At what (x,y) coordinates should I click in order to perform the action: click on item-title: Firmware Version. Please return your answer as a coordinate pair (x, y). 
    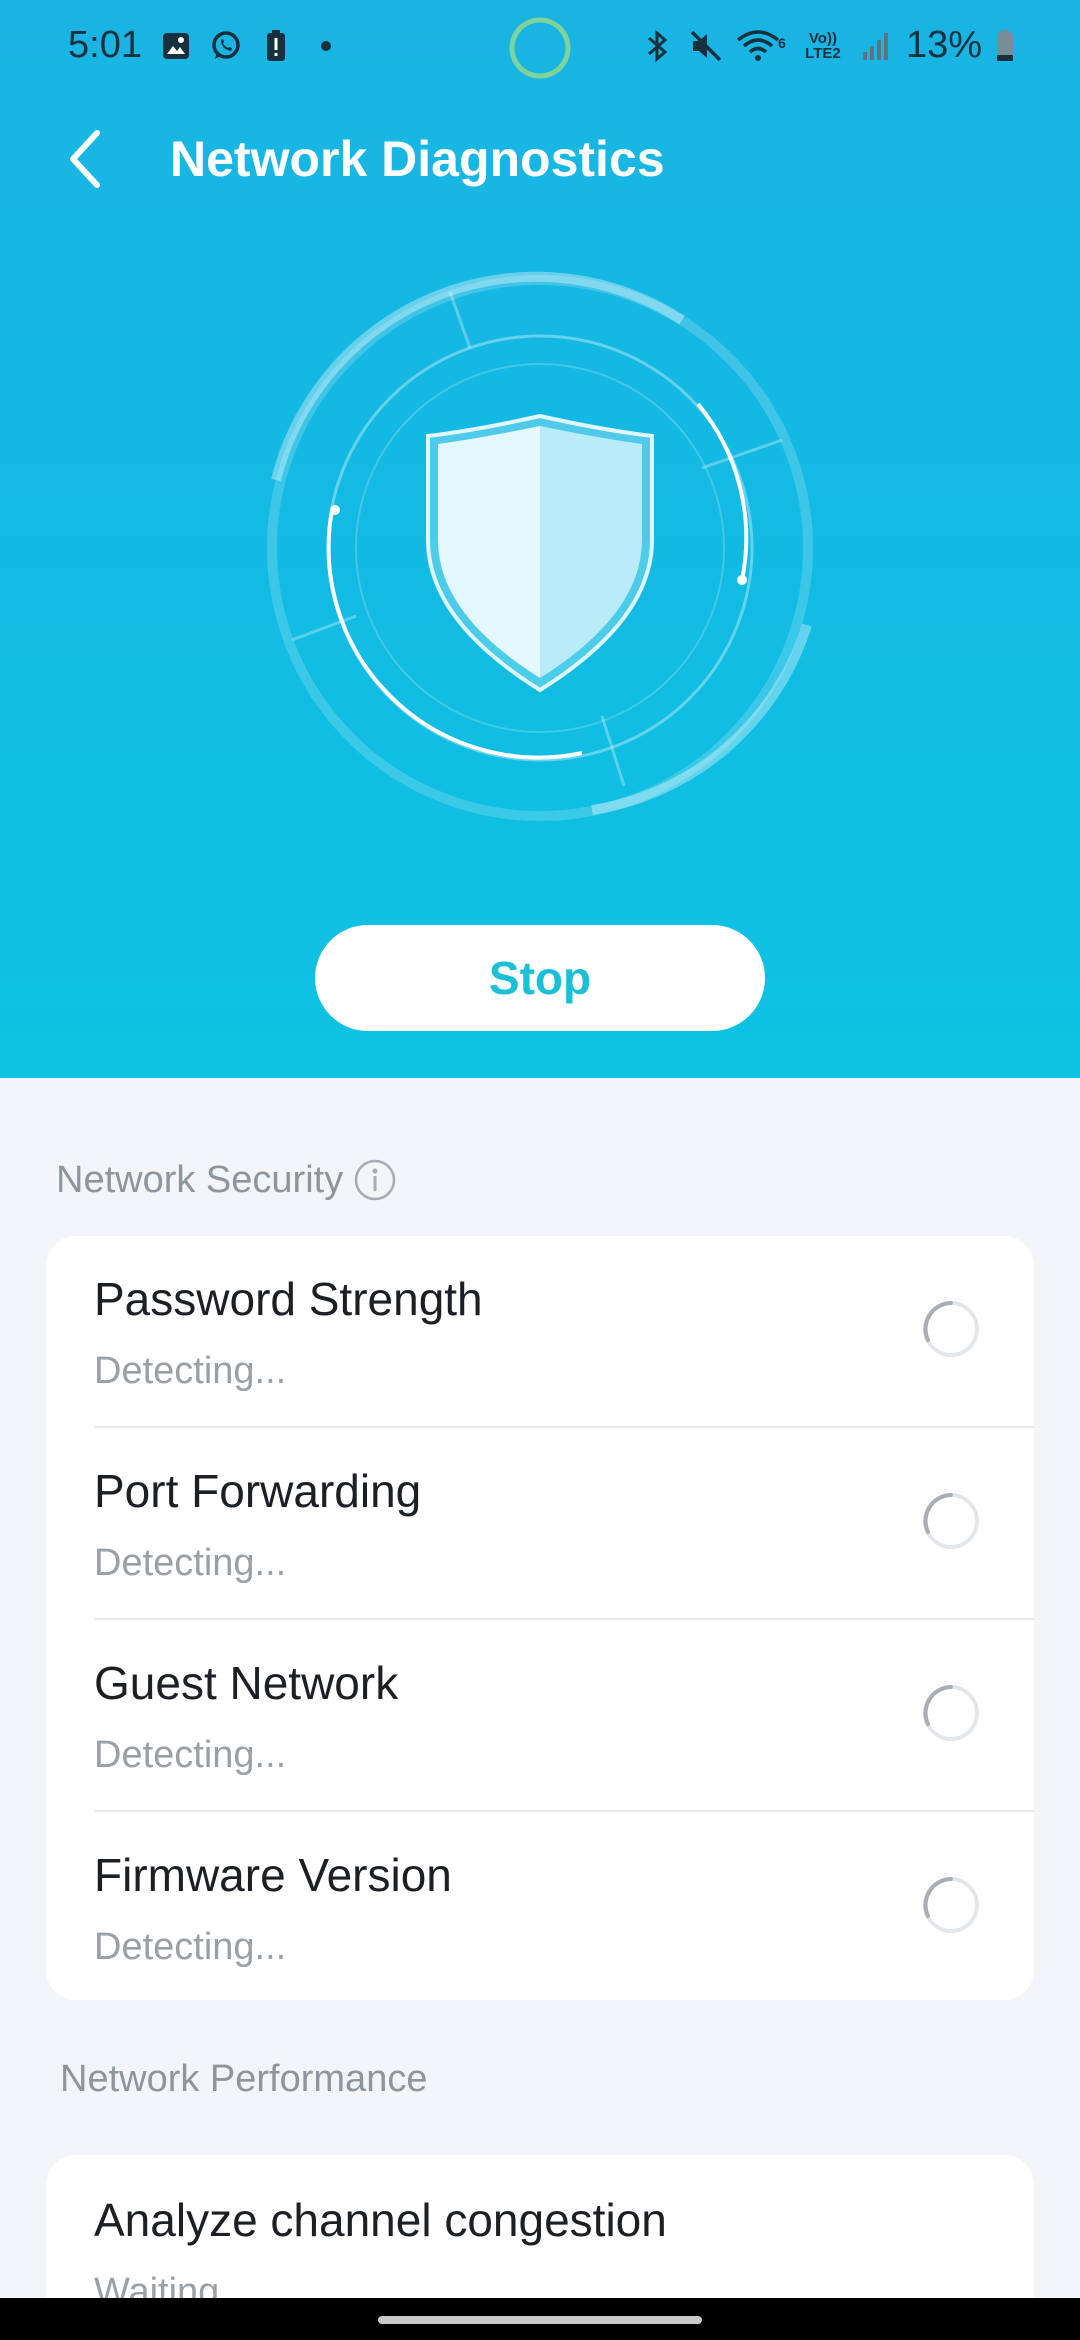
    Looking at the image, I should click on (273, 1875).